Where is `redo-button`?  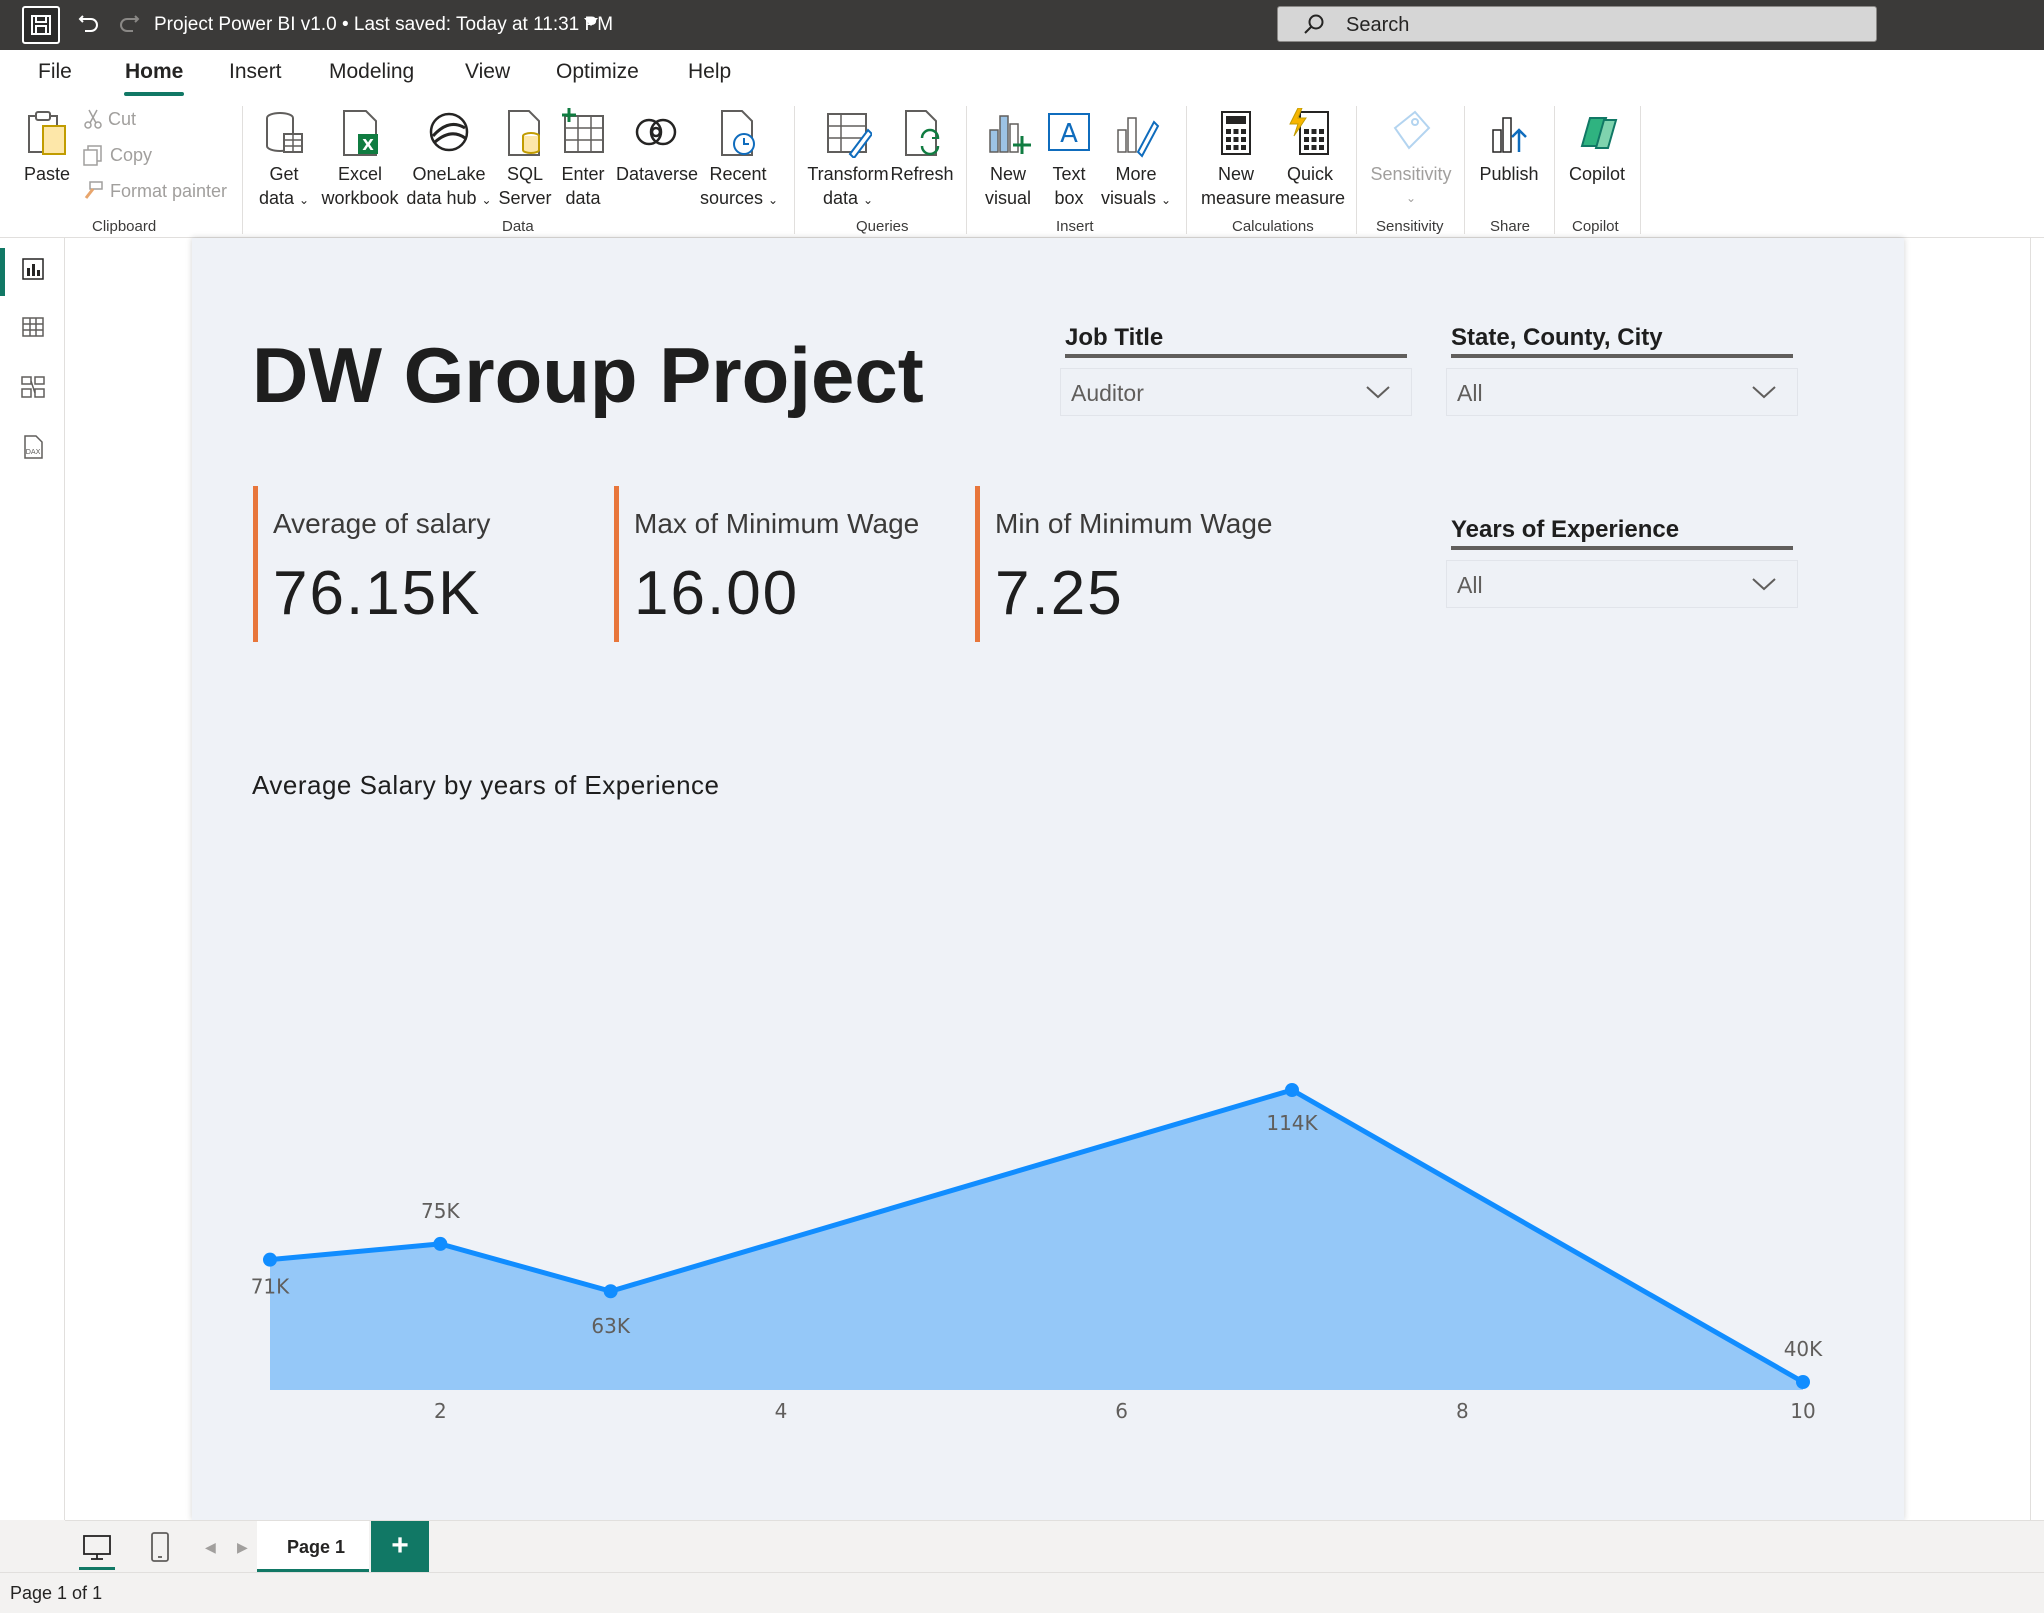
redo-button is located at coordinates (129, 25).